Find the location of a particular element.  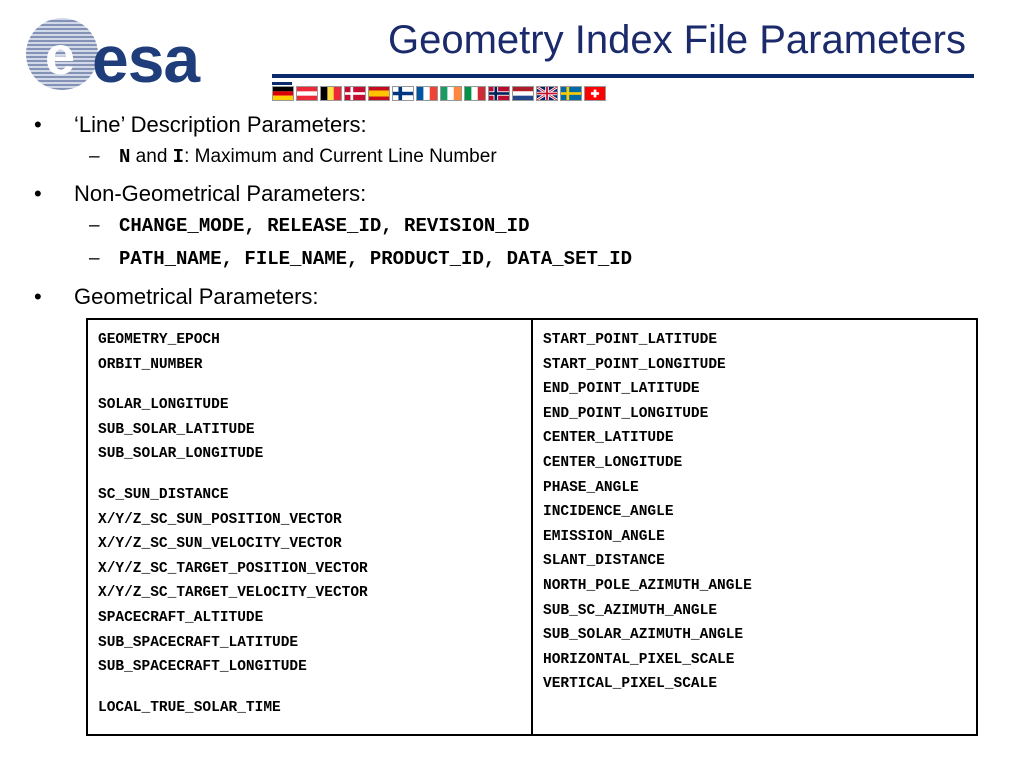

table-cell: SUB_SC_AZIMUTH_ANGLE is located at coordinates (630, 610).